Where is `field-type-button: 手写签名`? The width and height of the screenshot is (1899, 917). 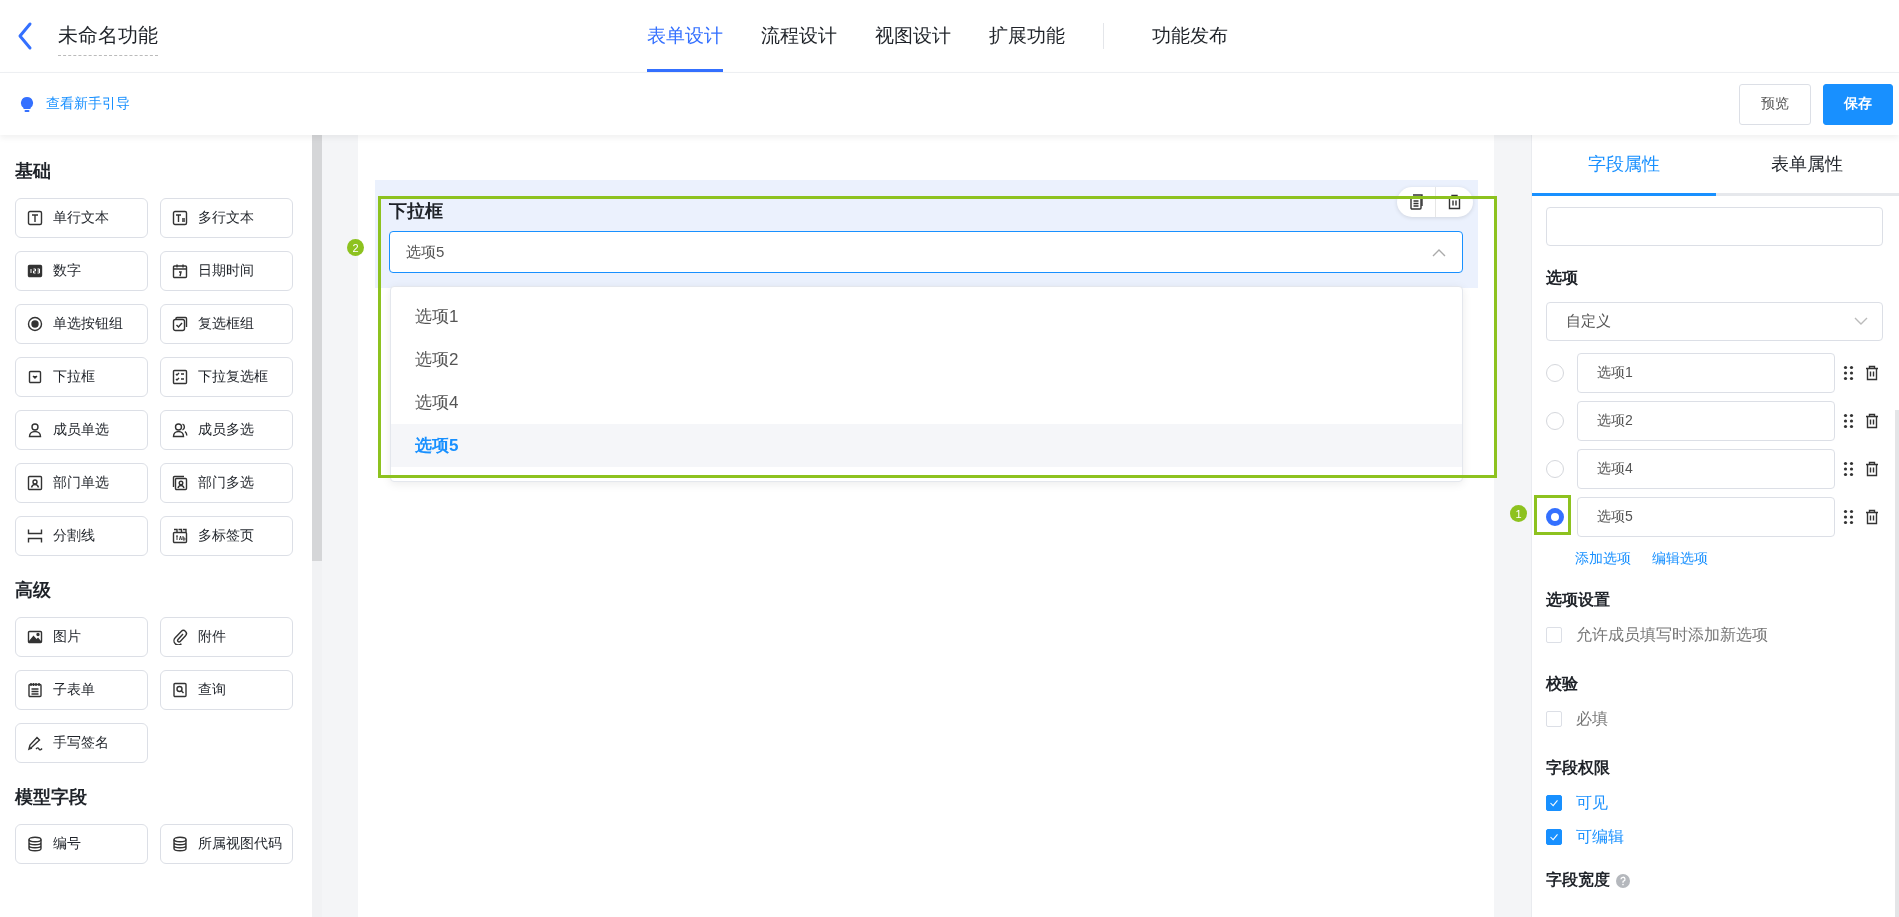
field-type-button: 手写签名 is located at coordinates (81, 743).